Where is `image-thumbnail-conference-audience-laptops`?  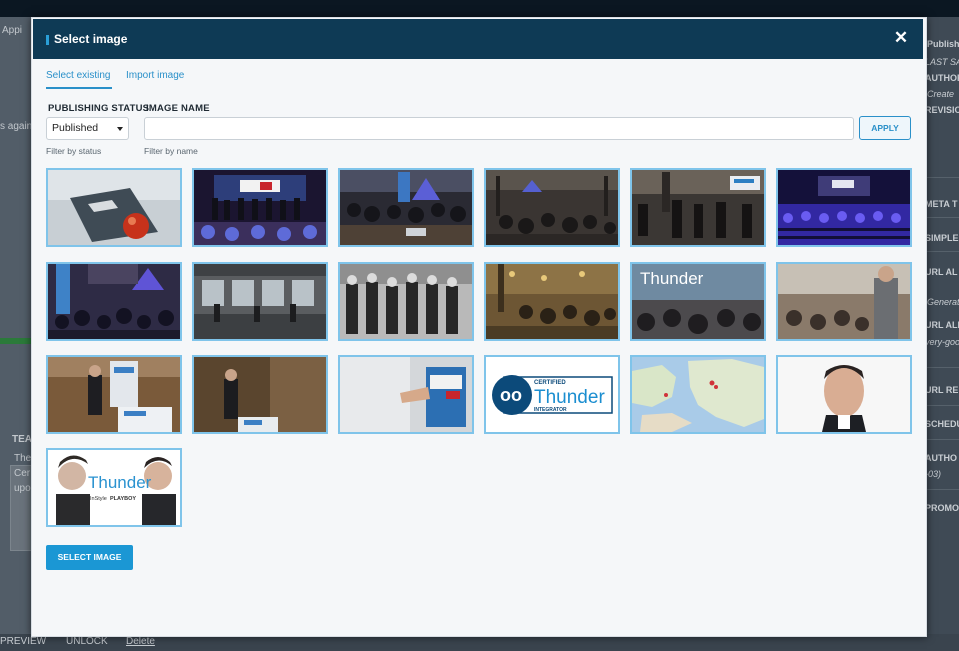 image-thumbnail-conference-audience-laptops is located at coordinates (406, 207).